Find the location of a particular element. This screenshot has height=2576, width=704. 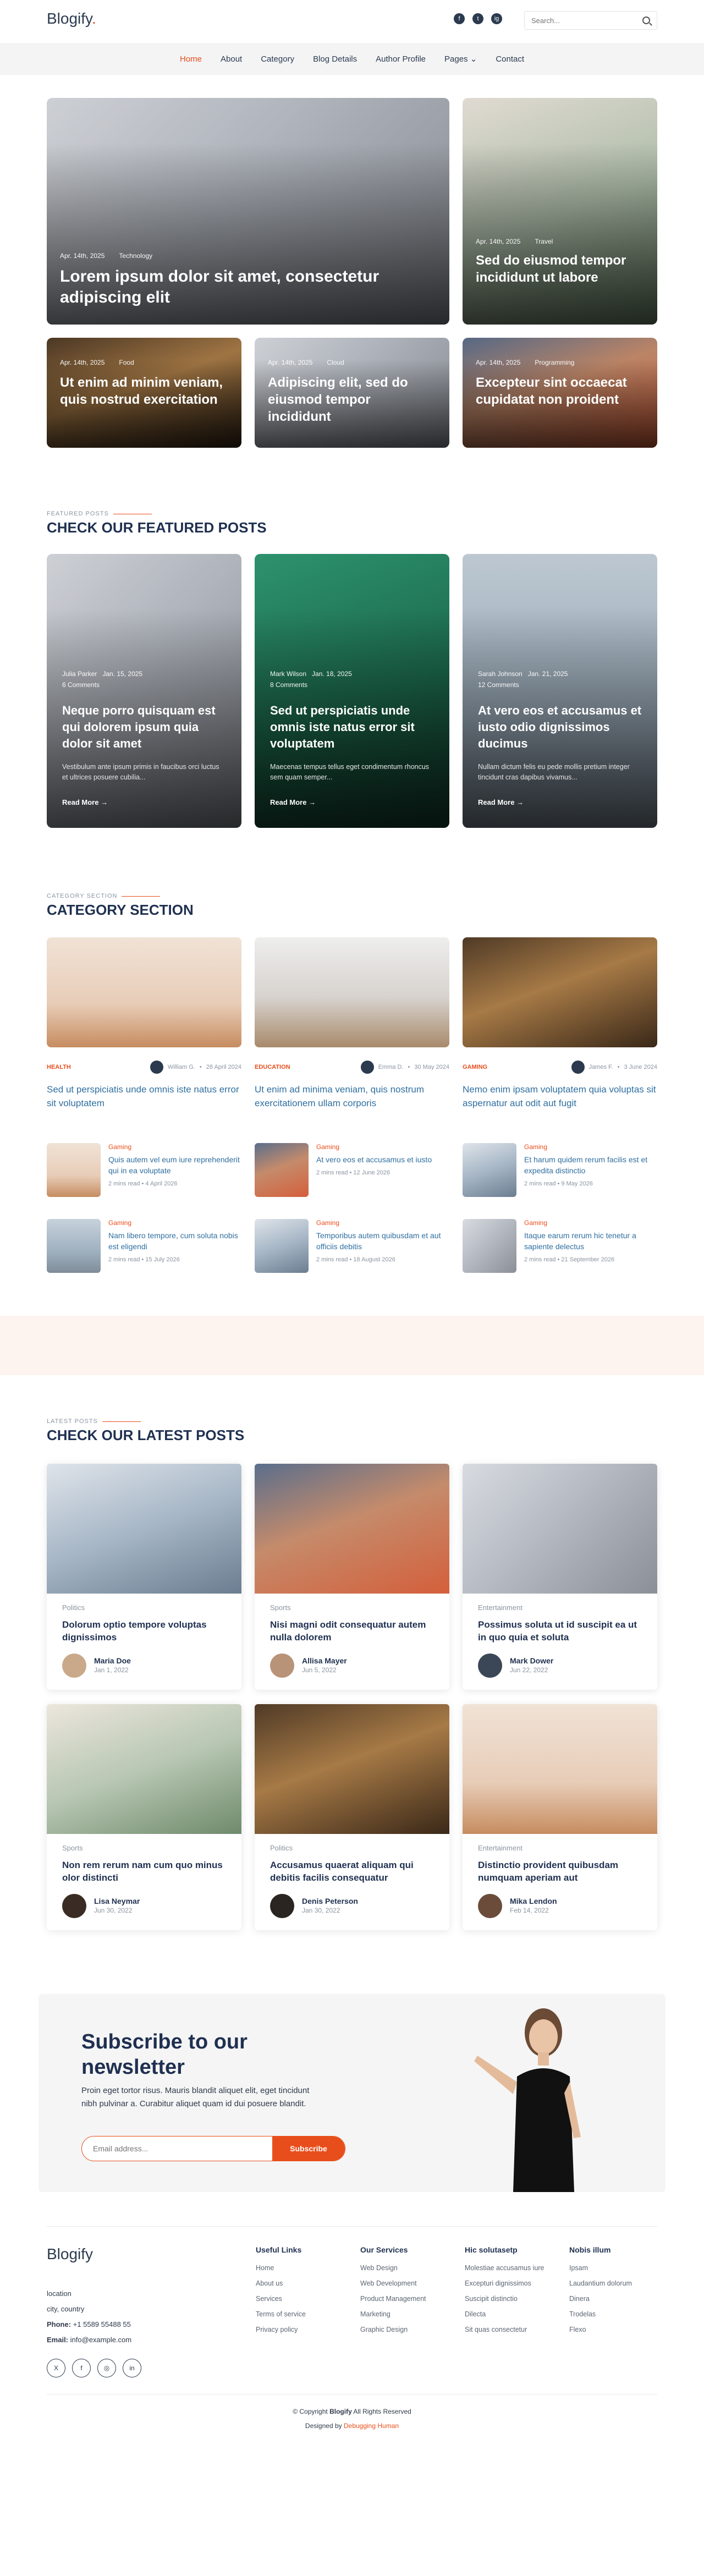

footer-link: Dinera is located at coordinates (613, 2299).